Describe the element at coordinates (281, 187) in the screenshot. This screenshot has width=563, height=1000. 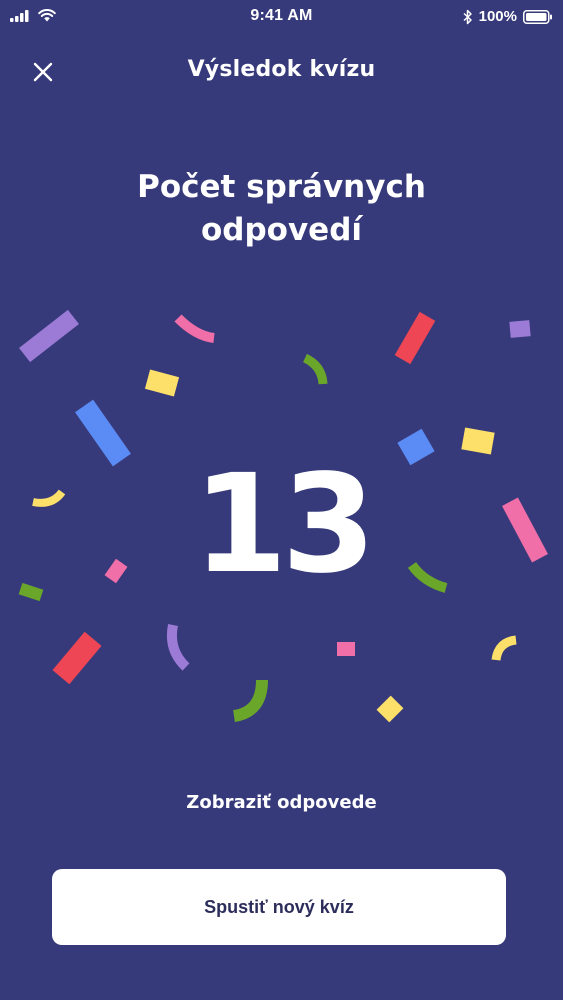
I see `result-heading-line1: Počet správnych` at that location.